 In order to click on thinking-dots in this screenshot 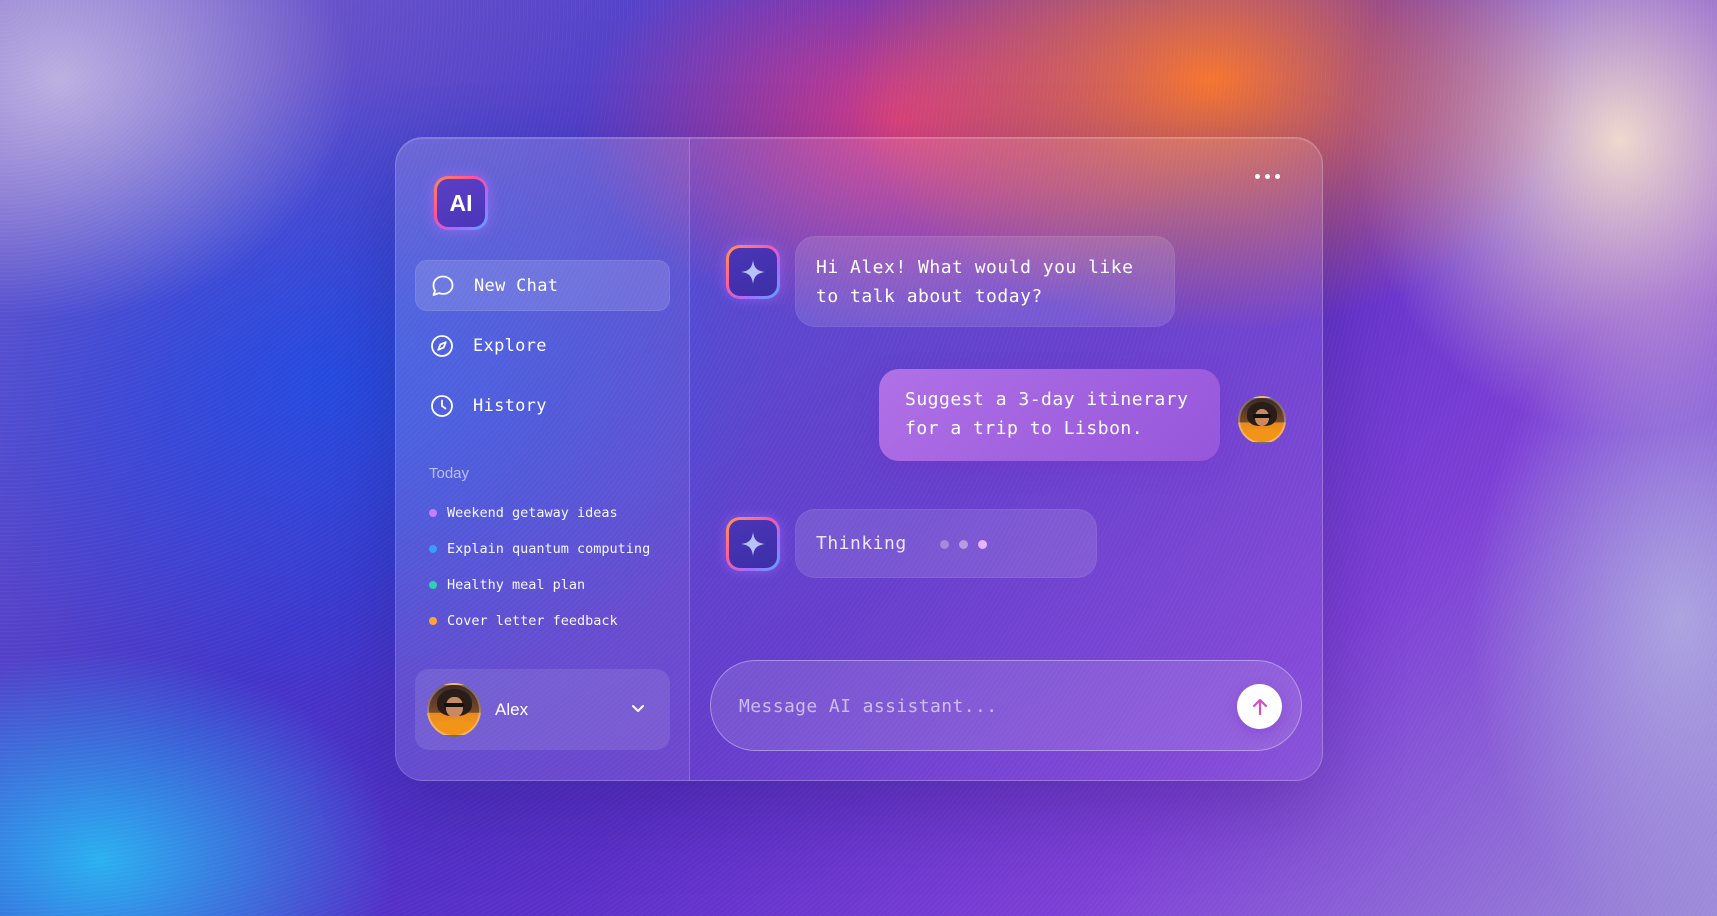, I will do `click(964, 544)`.